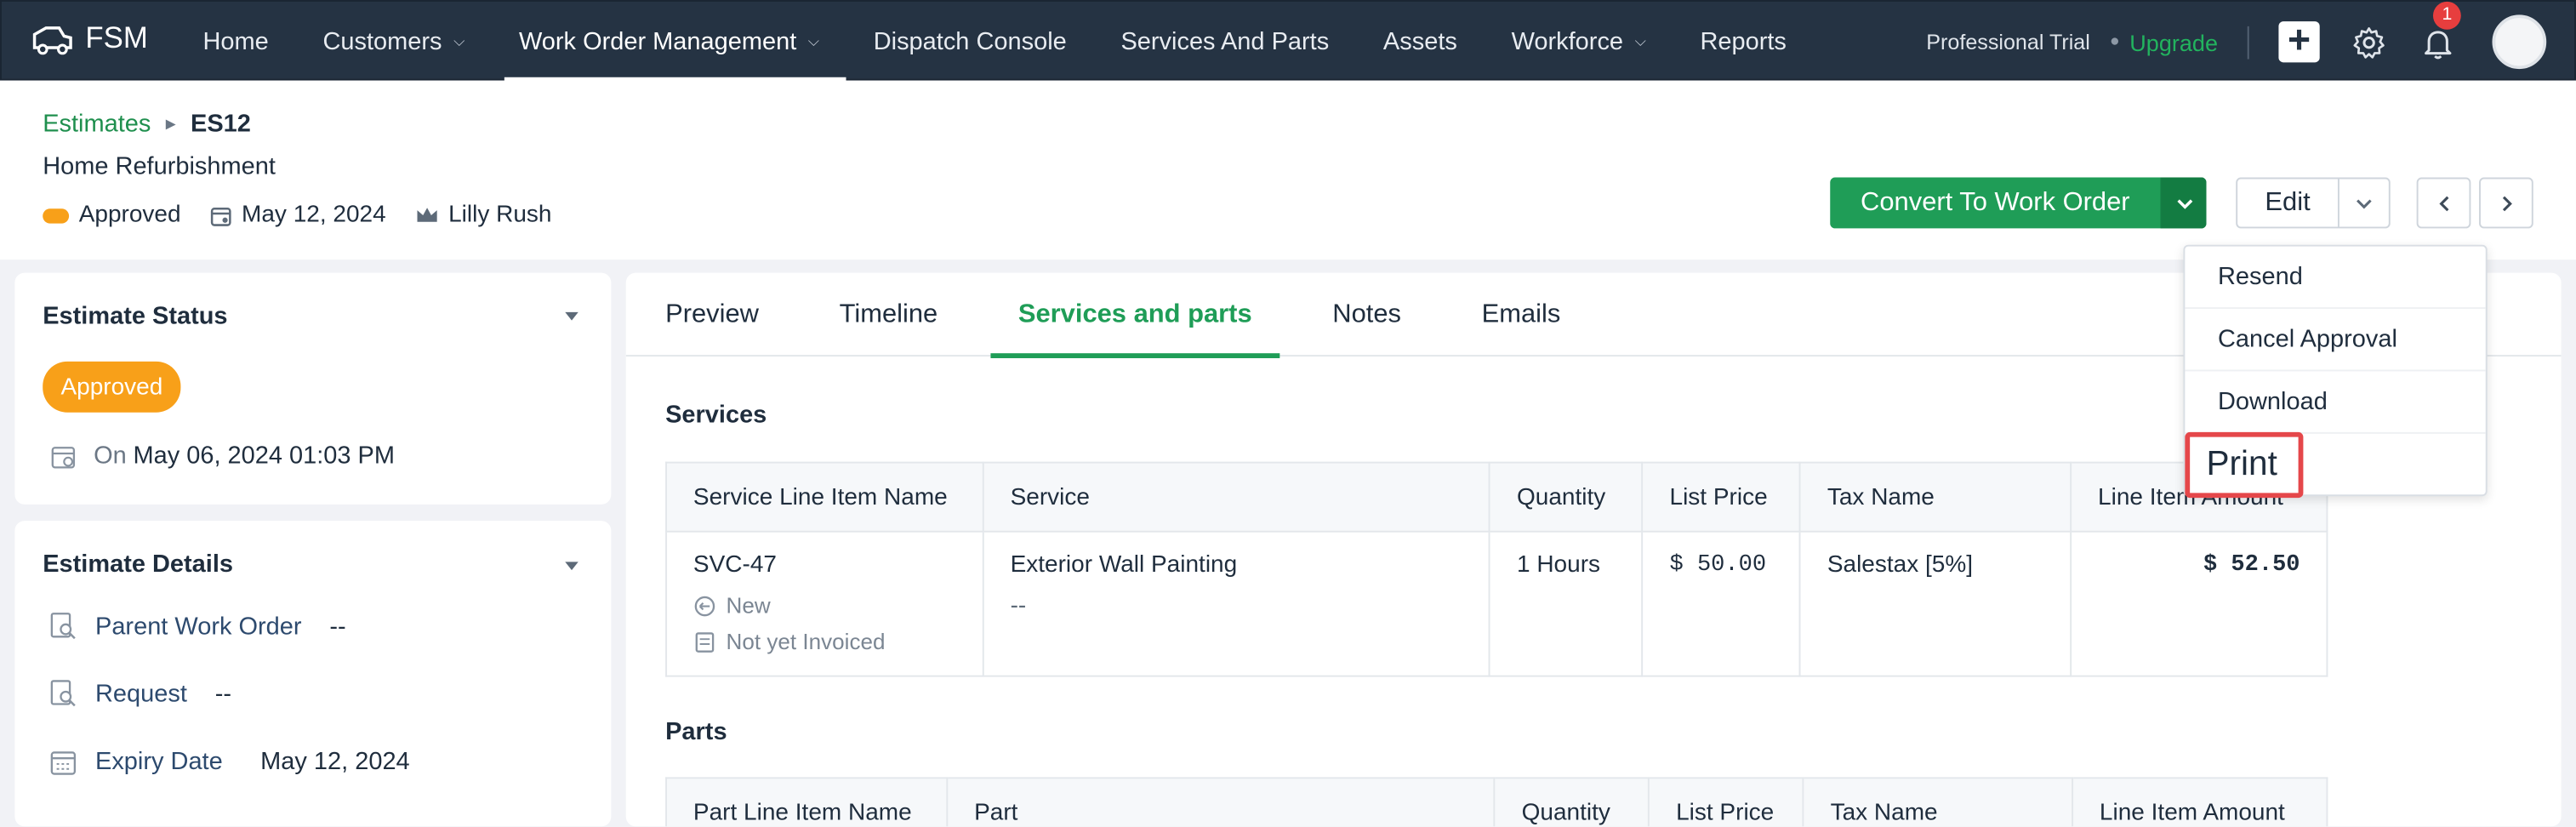 This screenshot has width=2576, height=827. I want to click on chevron-down-icon, so click(2364, 203).